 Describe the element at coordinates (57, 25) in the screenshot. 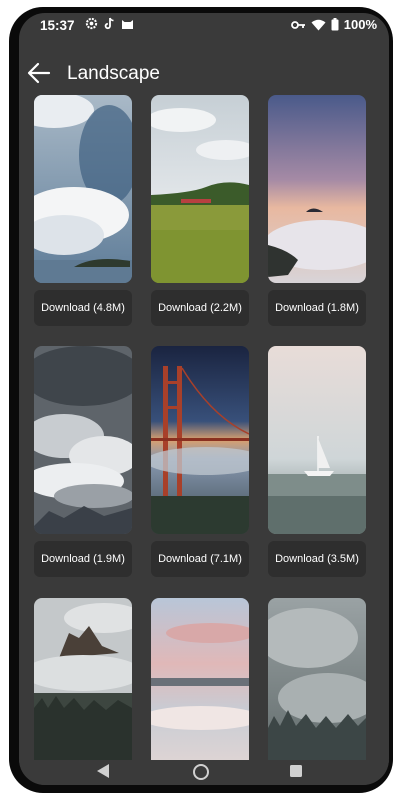

I see `status-time: 15:37` at that location.